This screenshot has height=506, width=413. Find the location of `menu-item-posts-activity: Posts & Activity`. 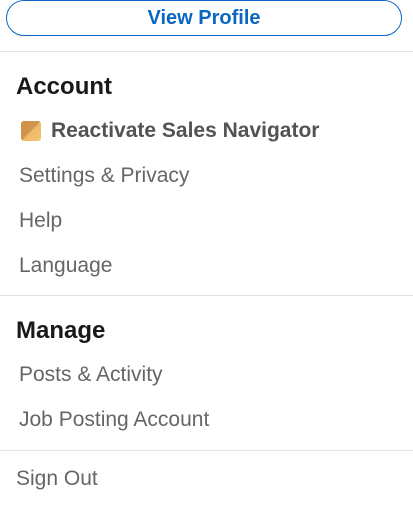

menu-item-posts-activity: Posts & Activity is located at coordinates (91, 375).